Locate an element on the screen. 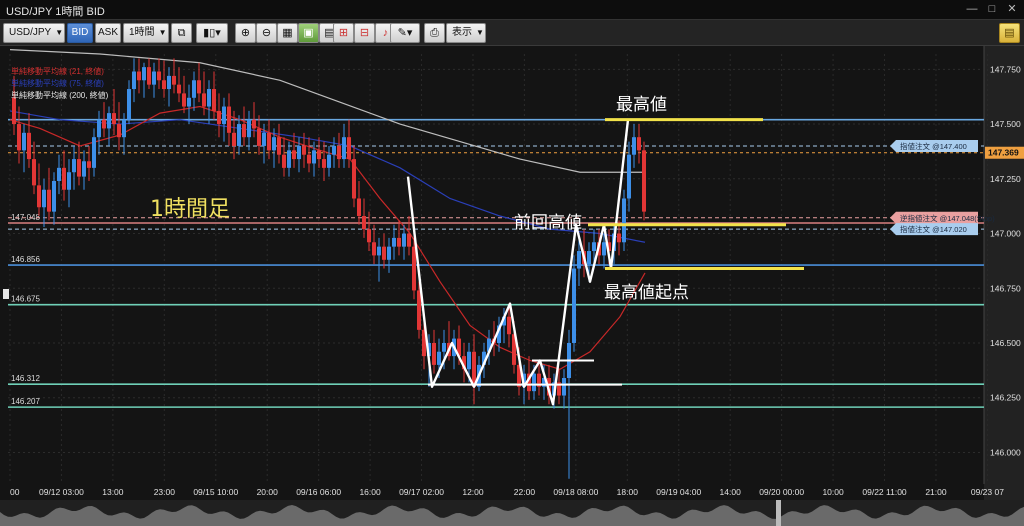 The height and width of the screenshot is (526, 1024). x-tick-label: 09/17 02:00 is located at coordinates (421, 492).